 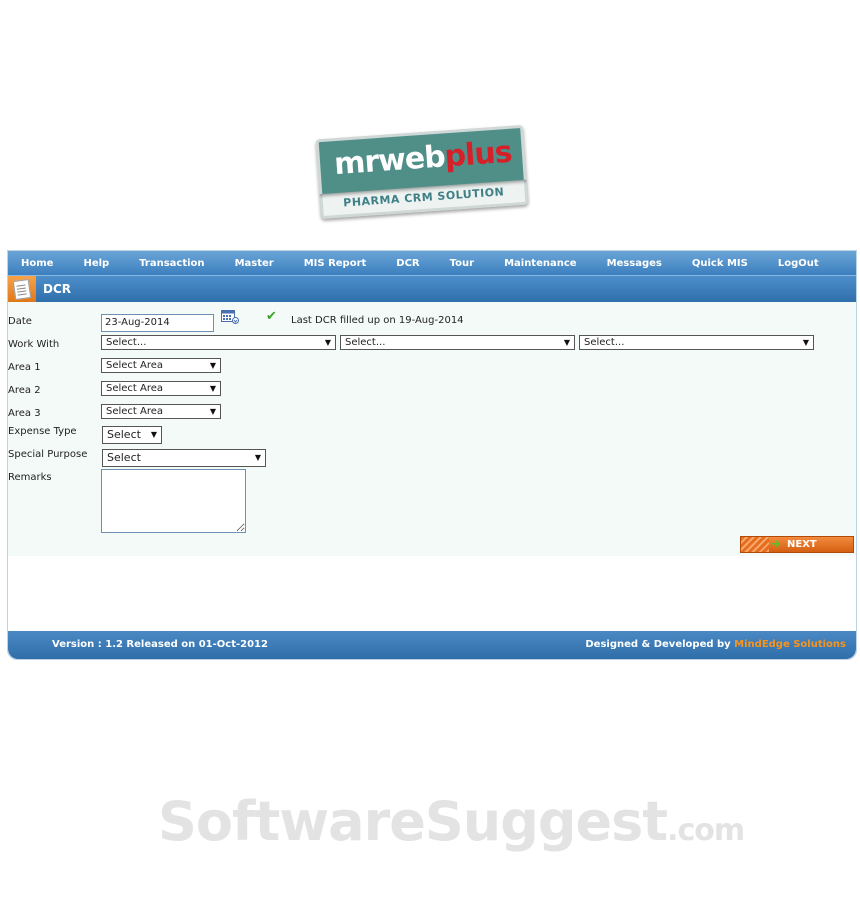 What do you see at coordinates (173, 501) in the screenshot?
I see `remarks-textarea` at bounding box center [173, 501].